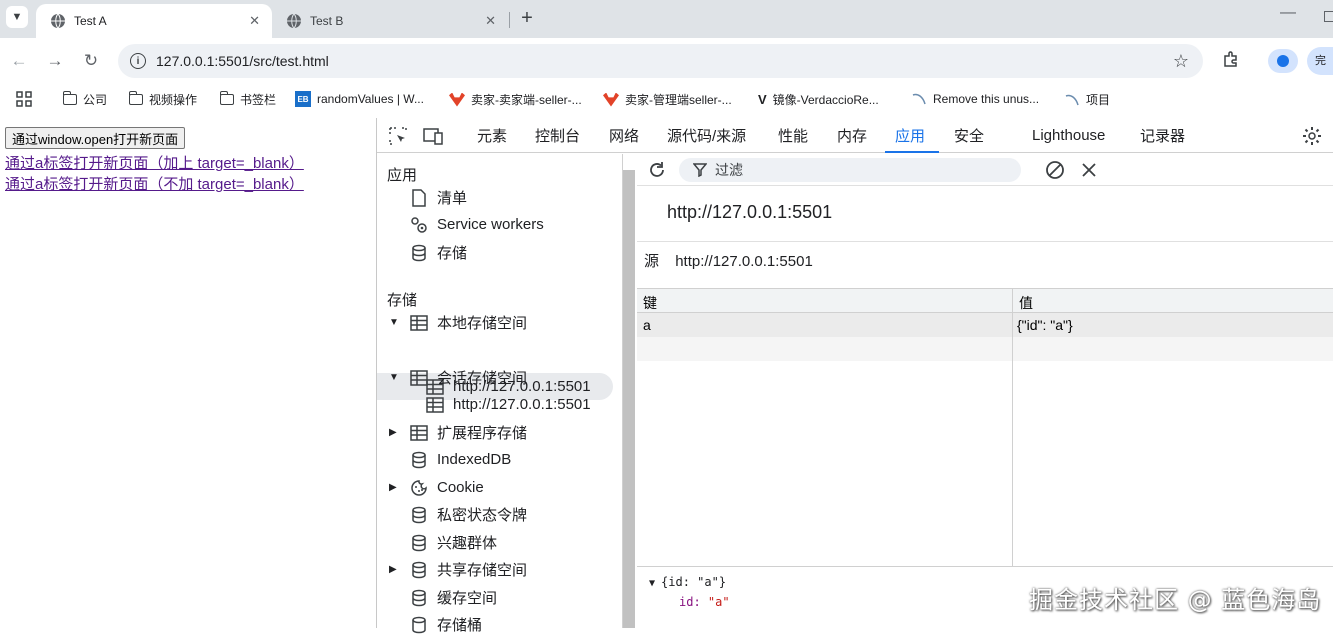 Image resolution: width=1333 pixels, height=638 pixels. Describe the element at coordinates (509, 20) in the screenshot. I see `tab-separator` at that location.